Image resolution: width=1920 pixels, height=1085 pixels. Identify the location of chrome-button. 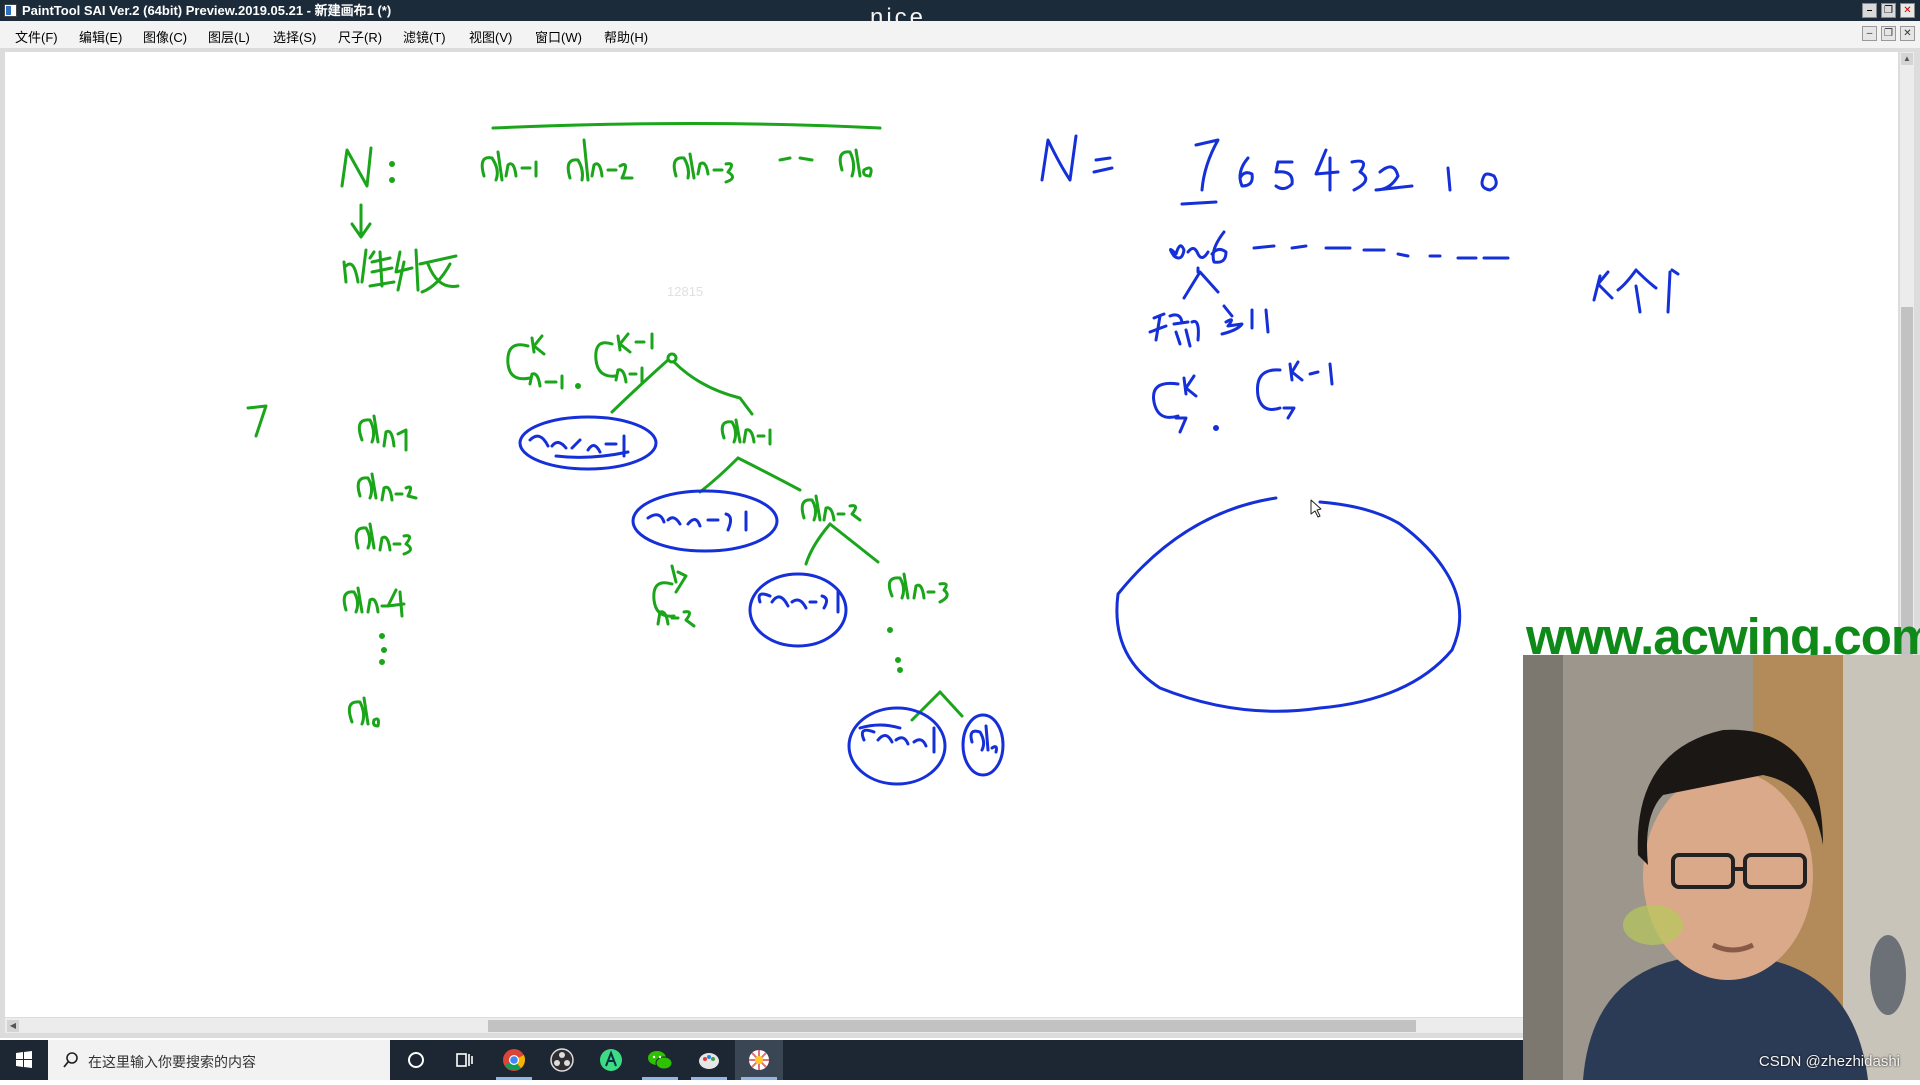
(514, 1060).